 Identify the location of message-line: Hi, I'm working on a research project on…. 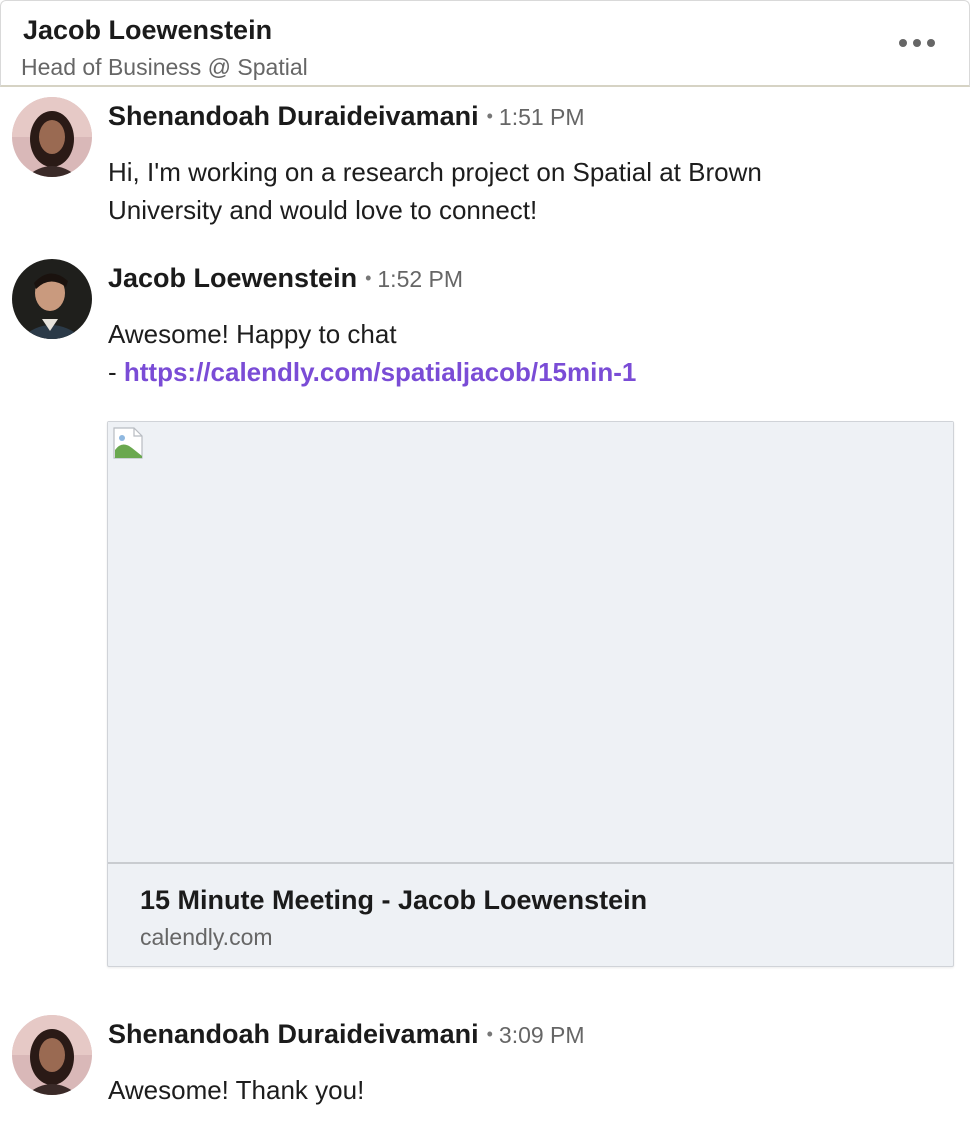
(435, 172).